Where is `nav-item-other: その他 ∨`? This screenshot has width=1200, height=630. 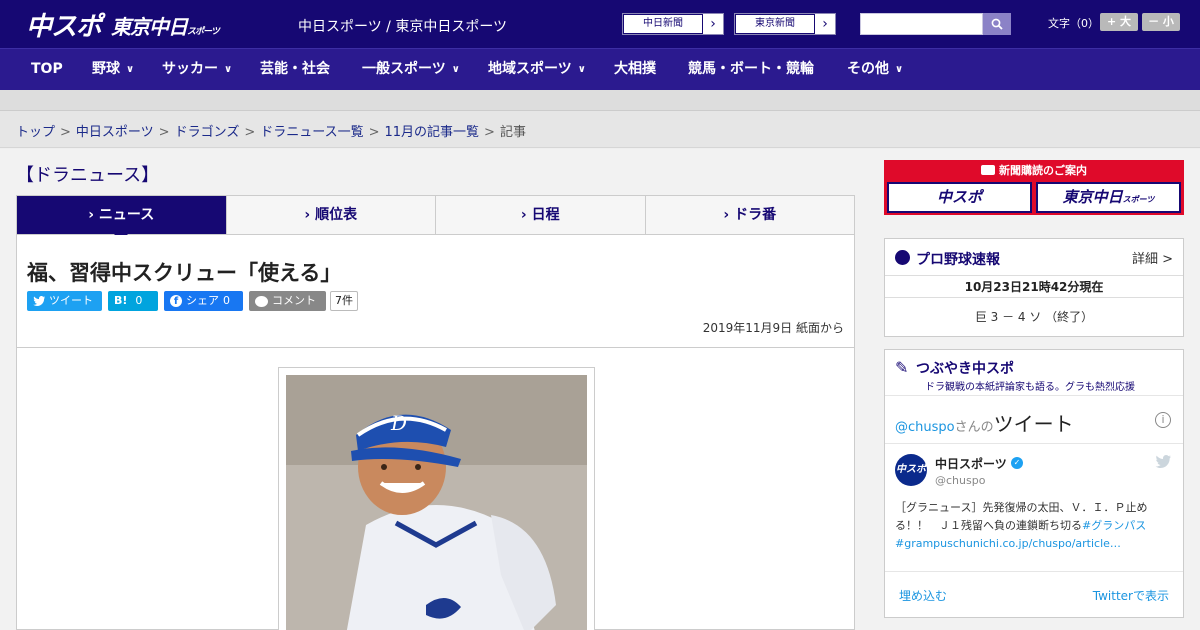 nav-item-other: その他 ∨ is located at coordinates (875, 70).